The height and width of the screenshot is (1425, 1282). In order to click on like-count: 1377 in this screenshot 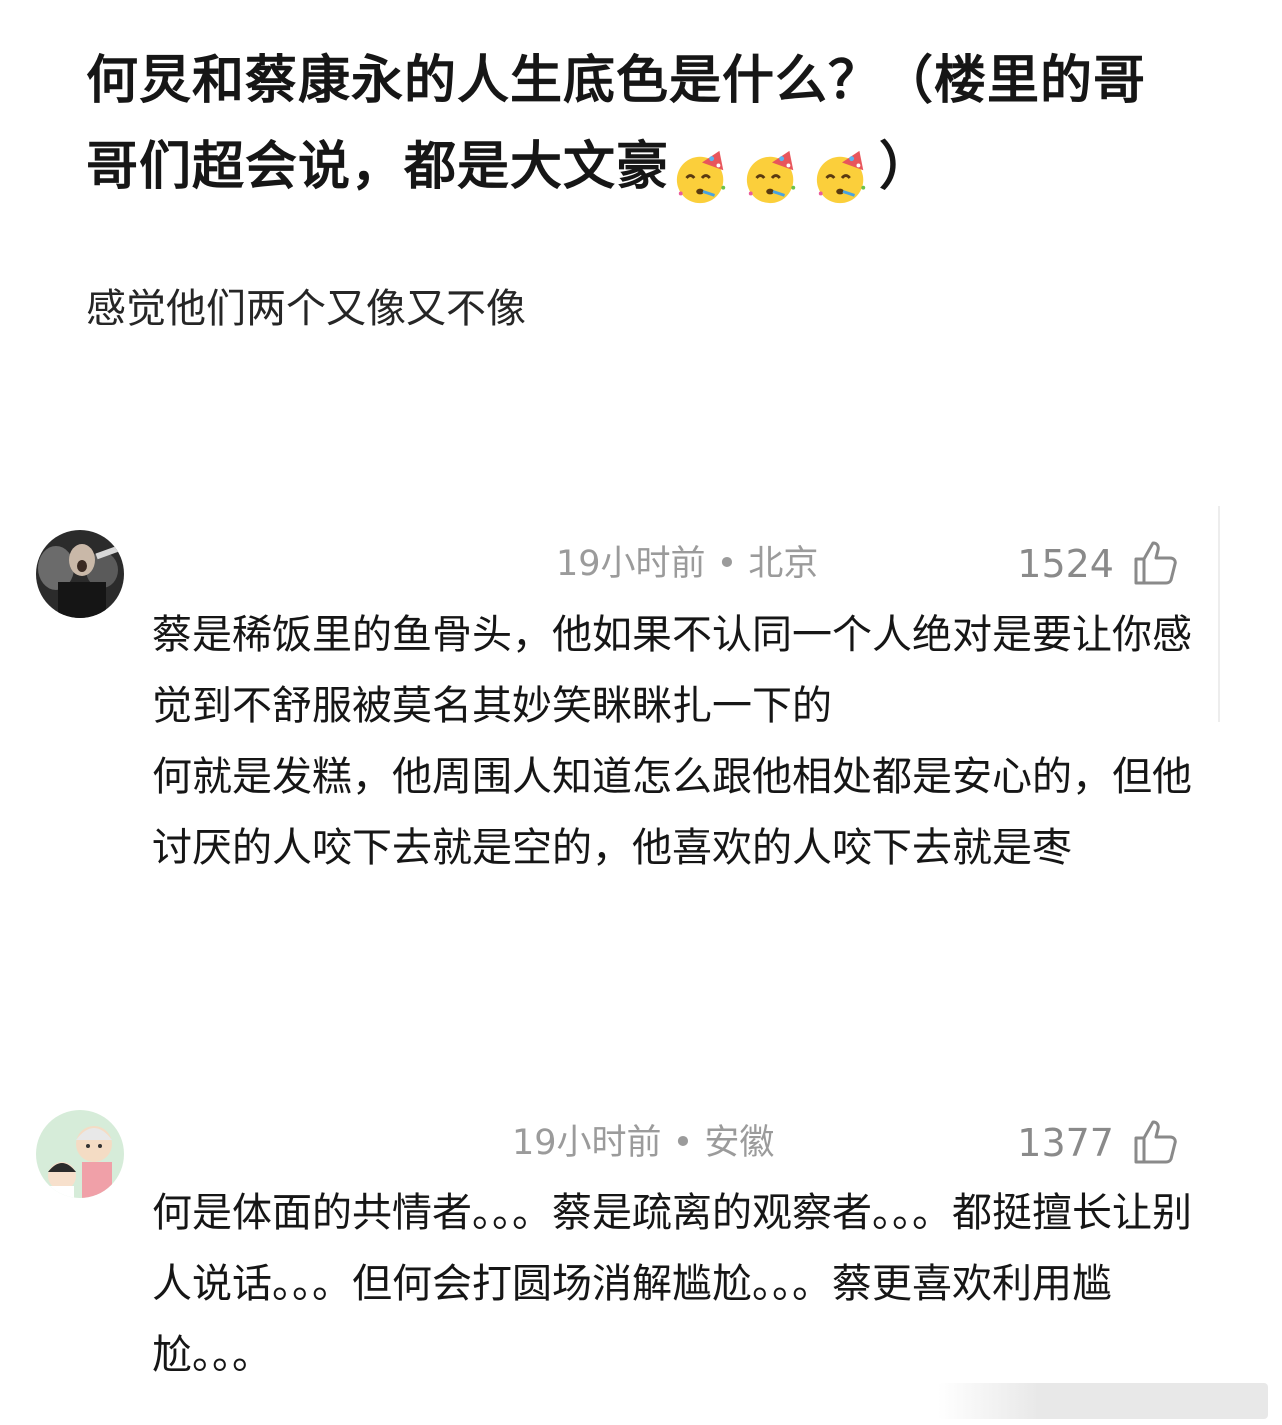, I will do `click(1065, 1143)`.